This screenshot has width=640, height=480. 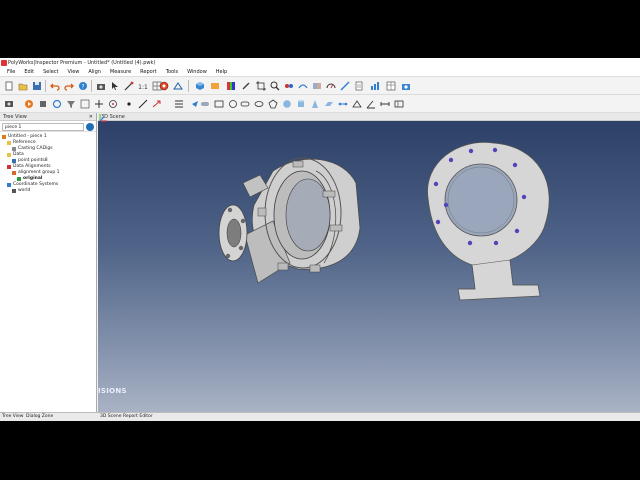 What do you see at coordinates (488, 221) in the screenshot?
I see `right-housing-model` at bounding box center [488, 221].